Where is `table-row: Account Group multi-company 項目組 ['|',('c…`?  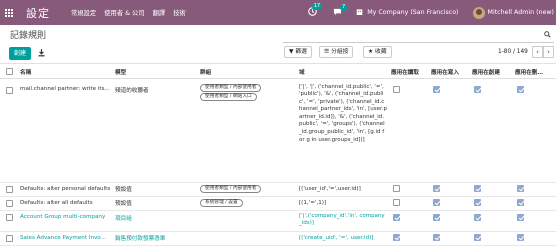 table-row: Account Group multi-company 項目組 ['|',('c… is located at coordinates (278, 221).